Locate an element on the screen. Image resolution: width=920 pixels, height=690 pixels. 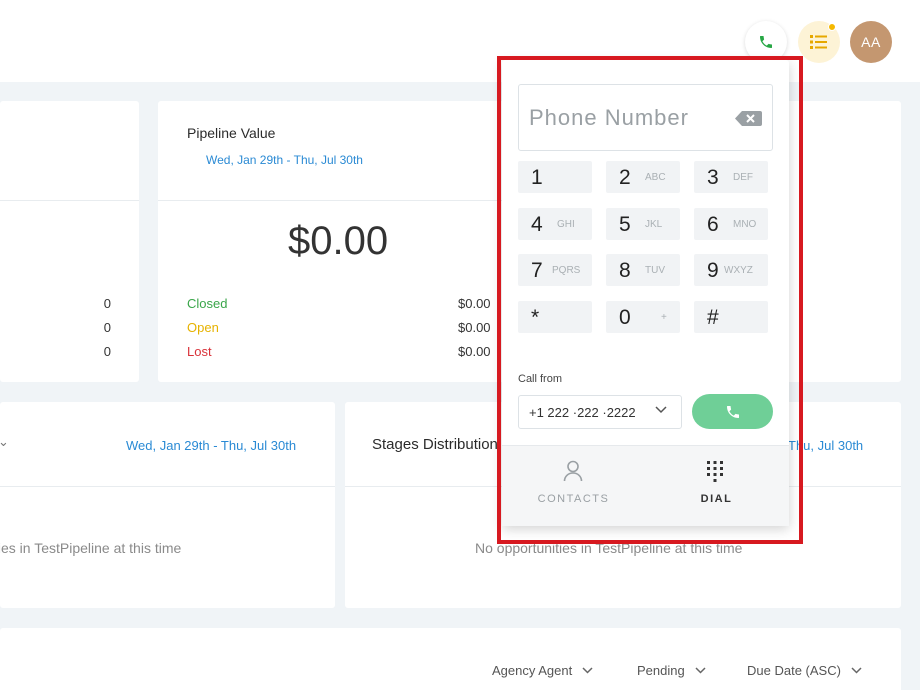
key-digit: 8 is located at coordinates (625, 270).